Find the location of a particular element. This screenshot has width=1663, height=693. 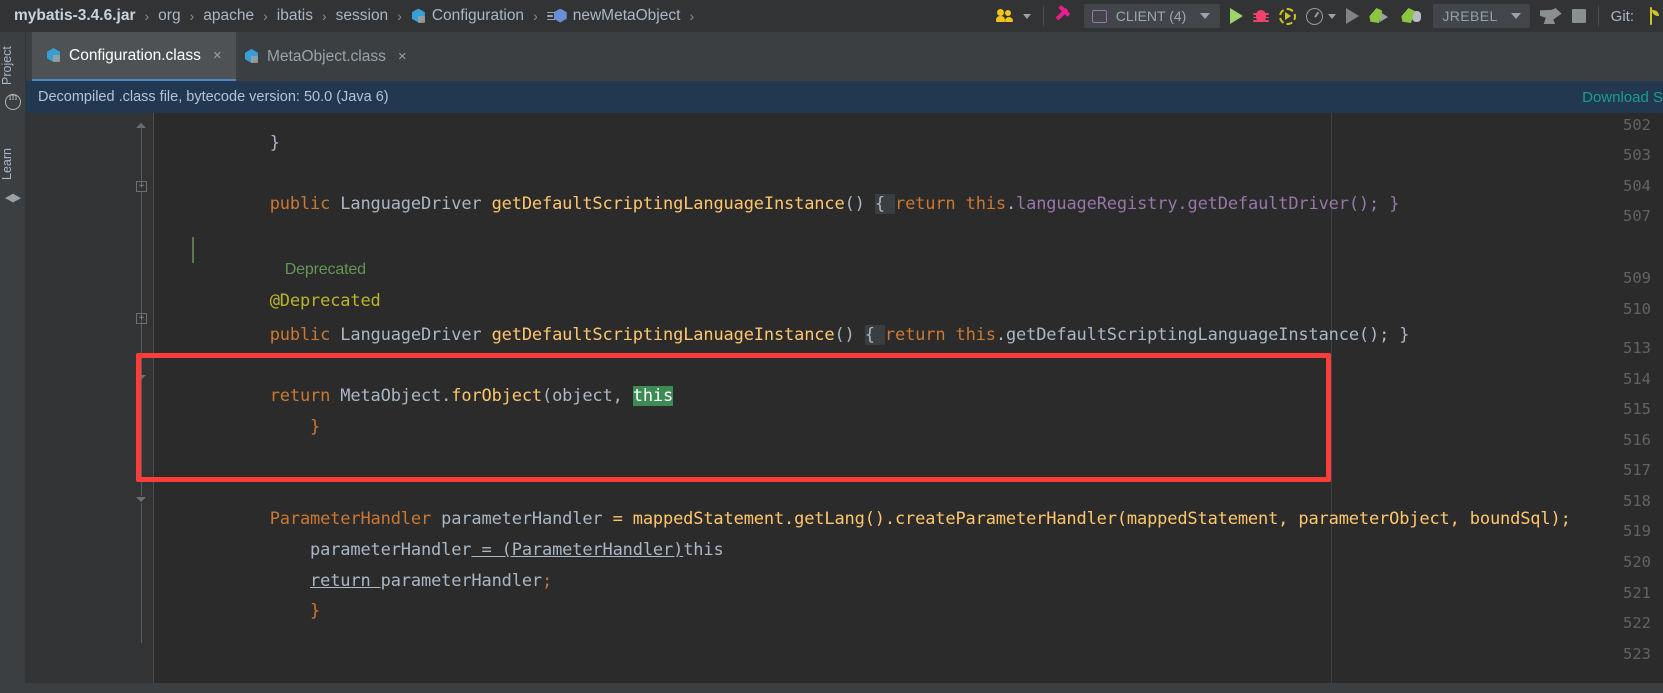

rerun-debug-button is located at coordinates (1287, 16).